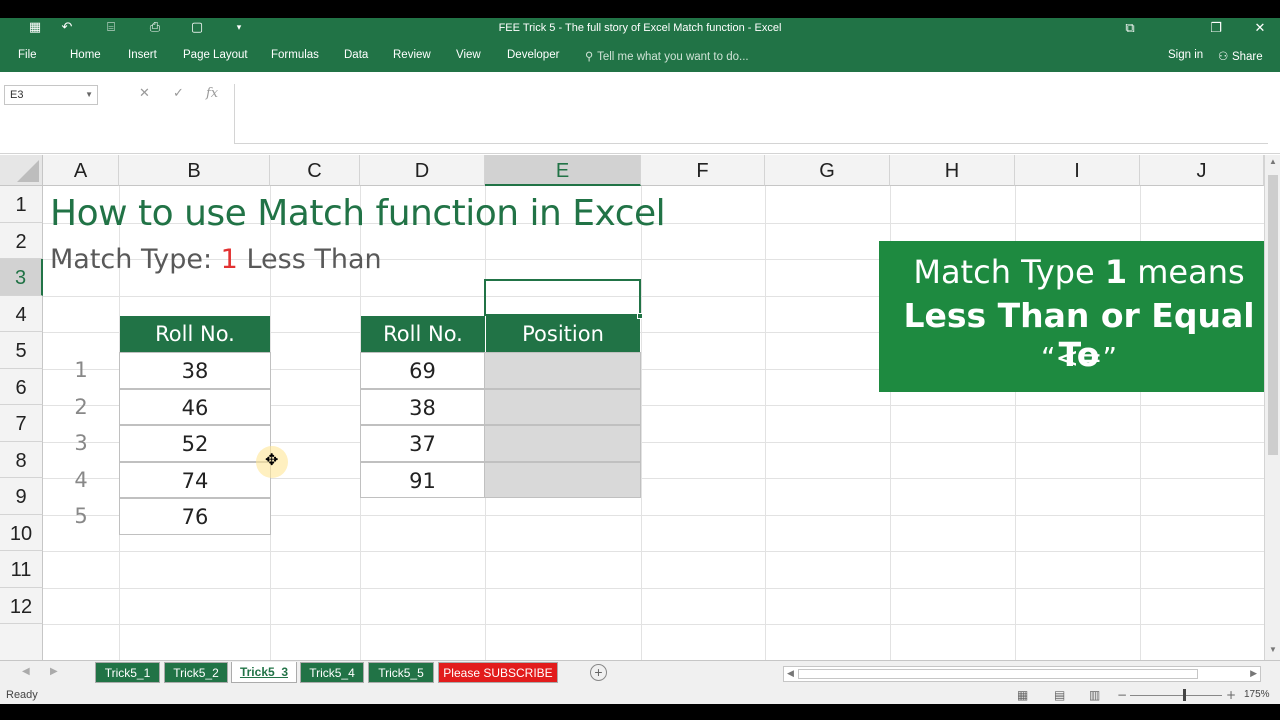 The image size is (1280, 720). What do you see at coordinates (1130, 29) in the screenshot?
I see `ribbon-display-icon: ⧉` at bounding box center [1130, 29].